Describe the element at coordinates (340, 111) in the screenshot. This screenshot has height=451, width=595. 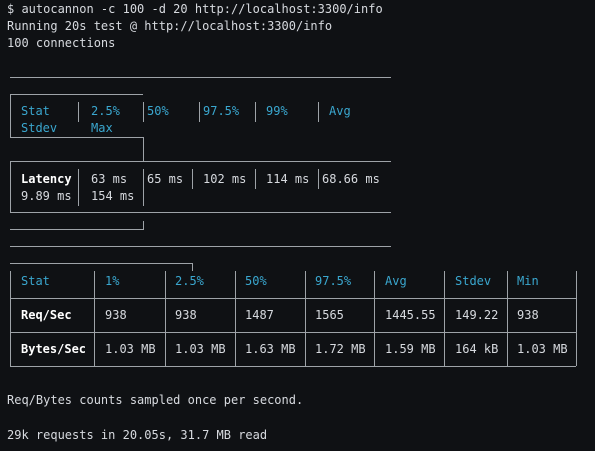
I see `latency-header-avg: Avg` at that location.